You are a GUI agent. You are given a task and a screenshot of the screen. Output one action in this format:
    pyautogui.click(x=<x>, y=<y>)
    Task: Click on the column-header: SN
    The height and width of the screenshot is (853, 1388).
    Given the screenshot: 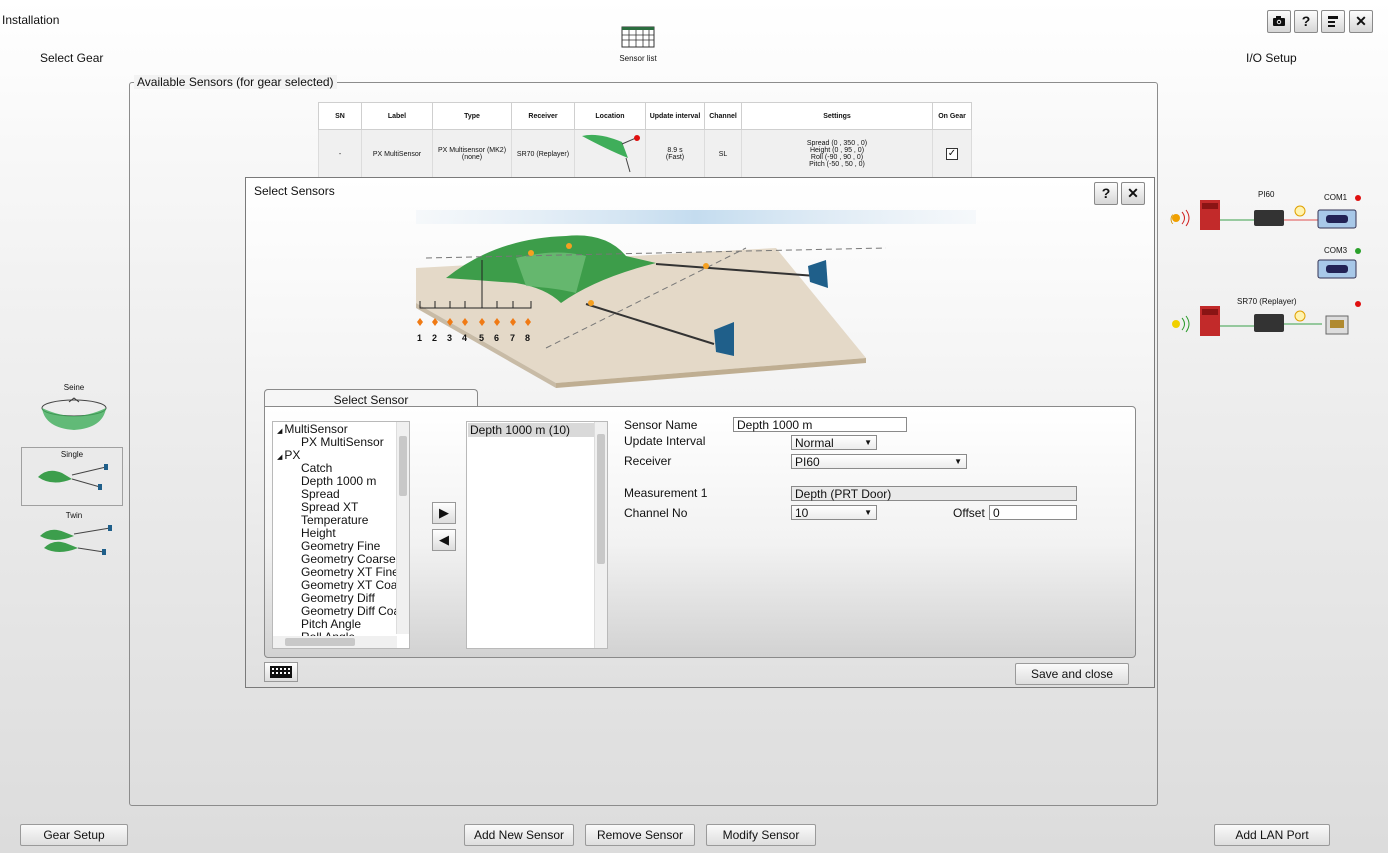 What is the action you would take?
    pyautogui.click(x=340, y=116)
    